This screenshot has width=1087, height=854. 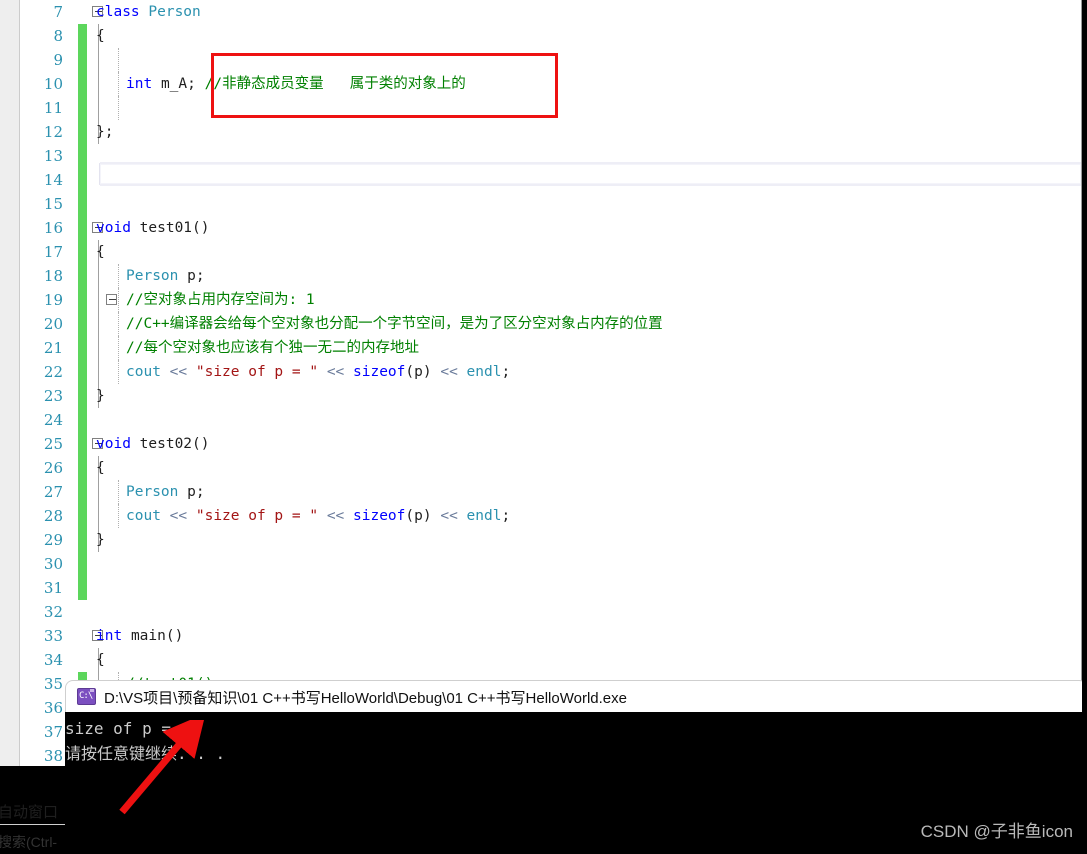 What do you see at coordinates (53, 516) in the screenshot?
I see `line-number: 28` at bounding box center [53, 516].